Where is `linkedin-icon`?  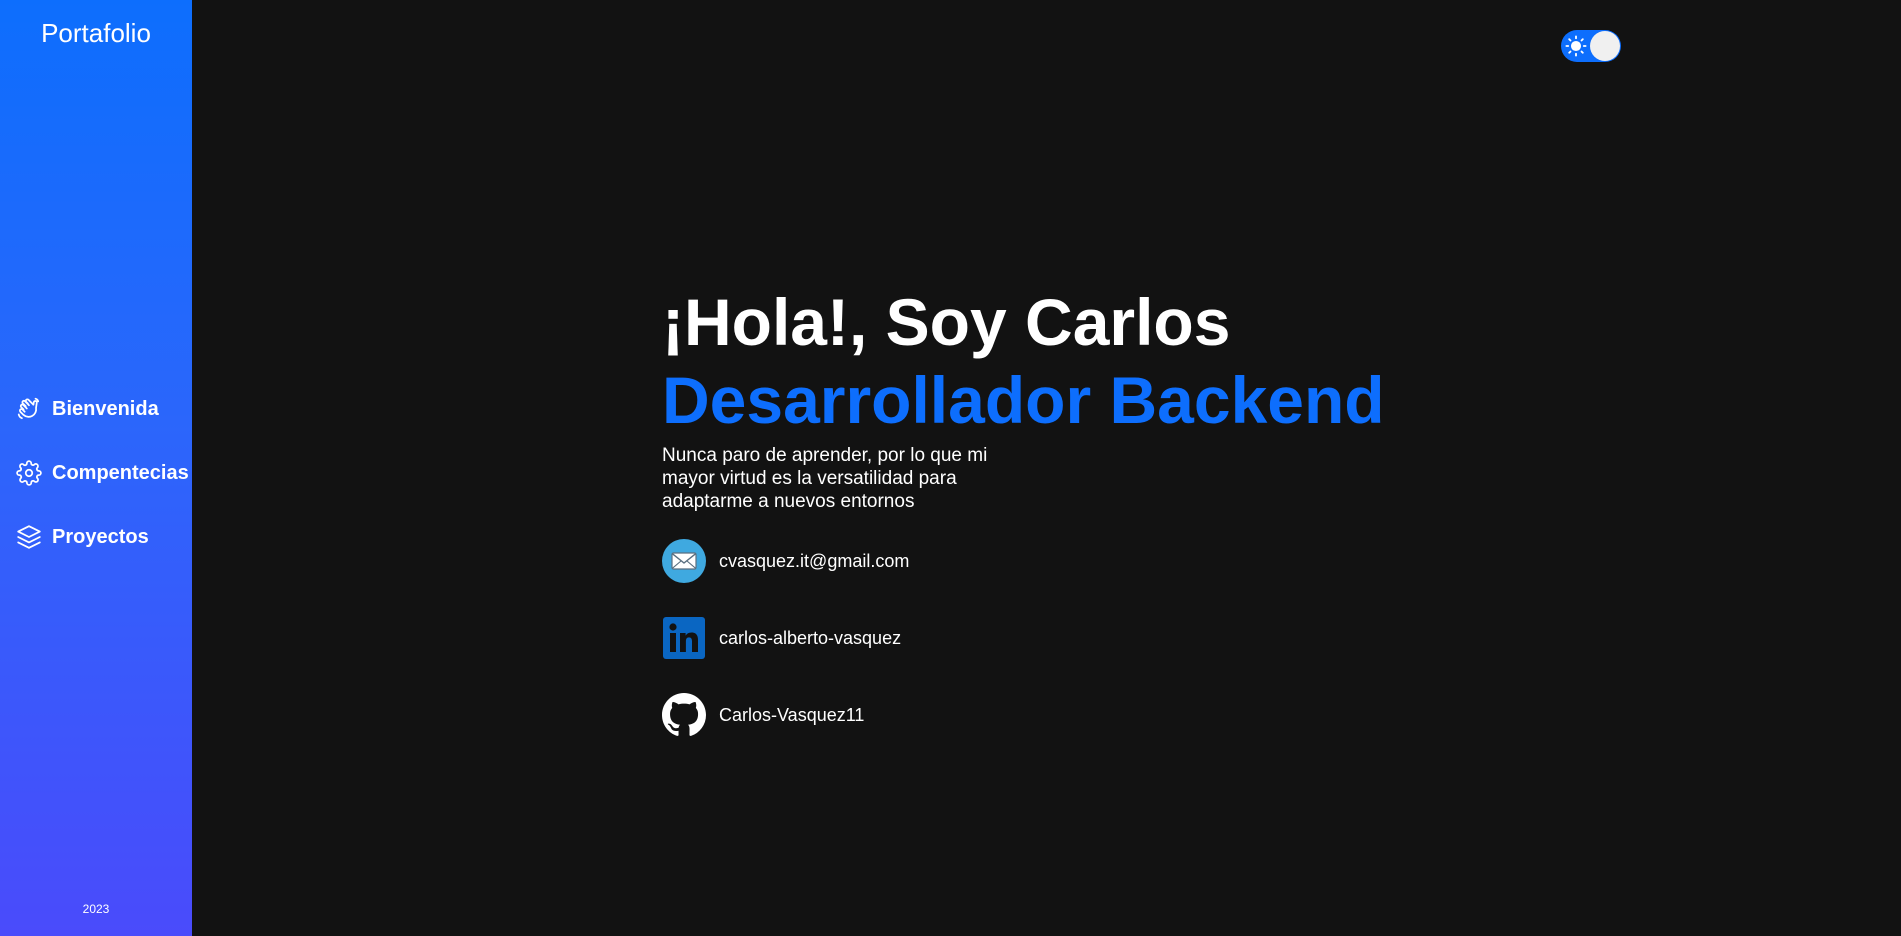
linkedin-icon is located at coordinates (684, 638).